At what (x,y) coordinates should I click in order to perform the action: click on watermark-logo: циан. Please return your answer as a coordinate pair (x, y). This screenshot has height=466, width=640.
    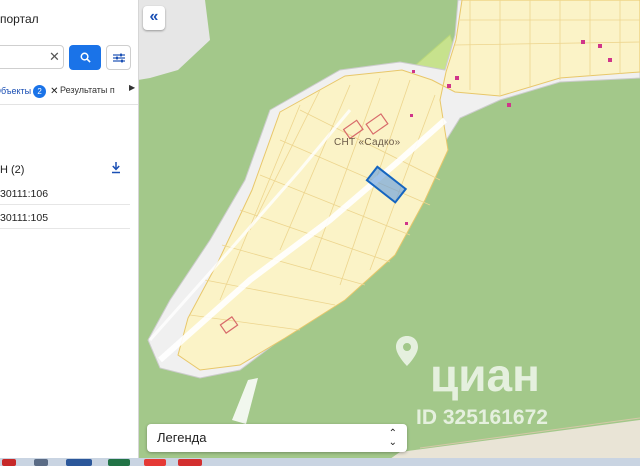
    Looking at the image, I should click on (485, 375).